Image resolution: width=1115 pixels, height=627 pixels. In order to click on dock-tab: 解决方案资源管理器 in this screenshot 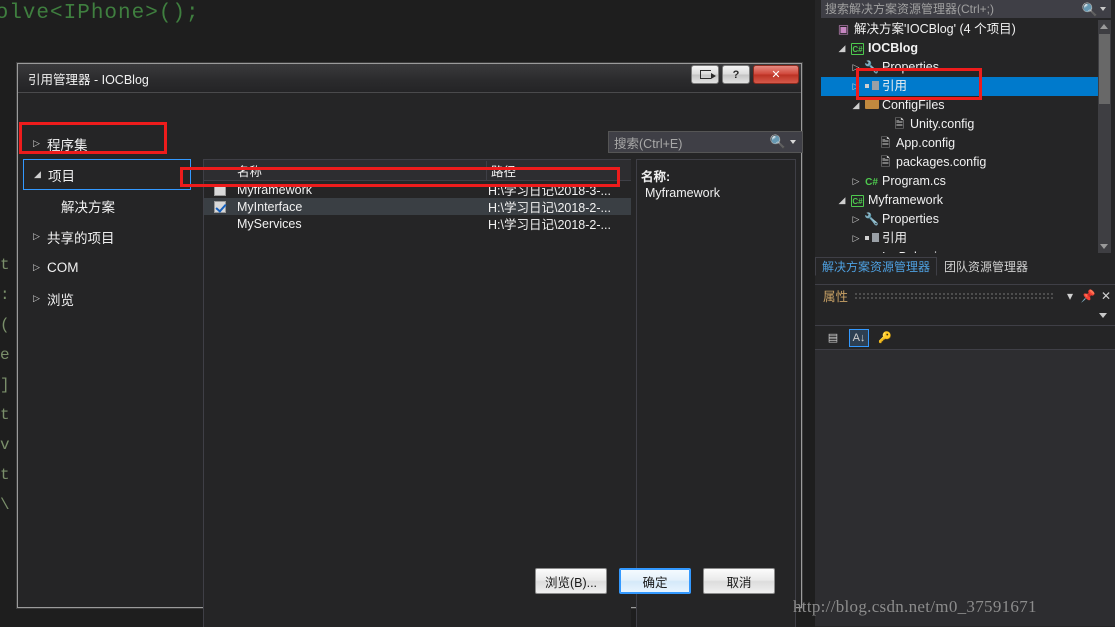, I will do `click(876, 266)`.